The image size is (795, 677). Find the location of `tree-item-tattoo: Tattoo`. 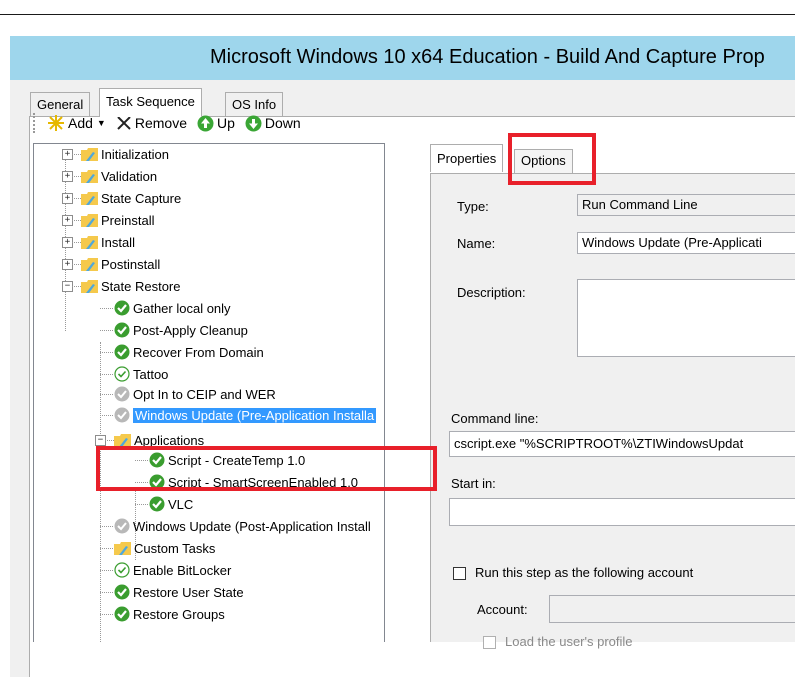

tree-item-tattoo: Tattoo is located at coordinates (134, 374).